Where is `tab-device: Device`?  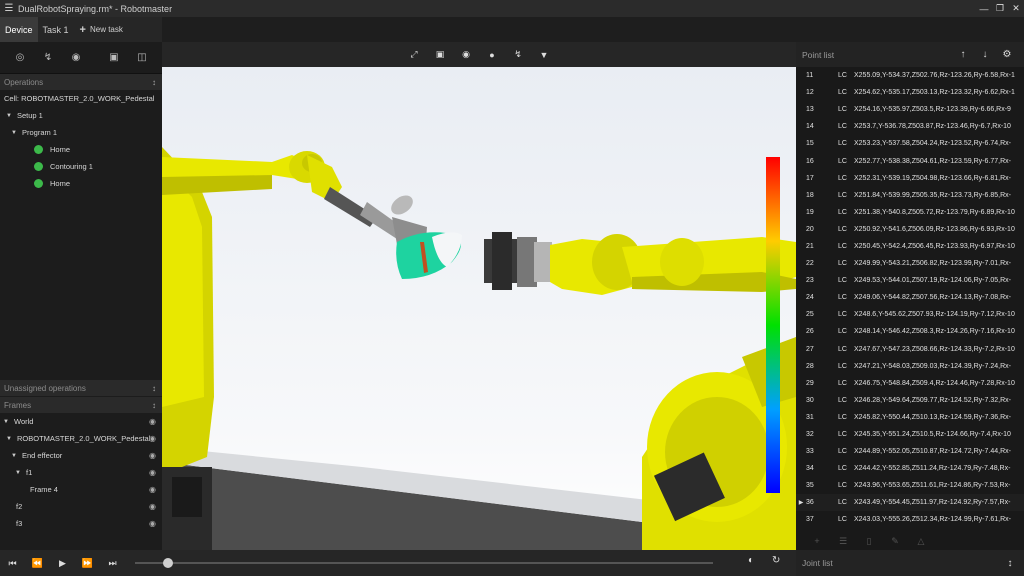
tab-device: Device is located at coordinates (19, 29).